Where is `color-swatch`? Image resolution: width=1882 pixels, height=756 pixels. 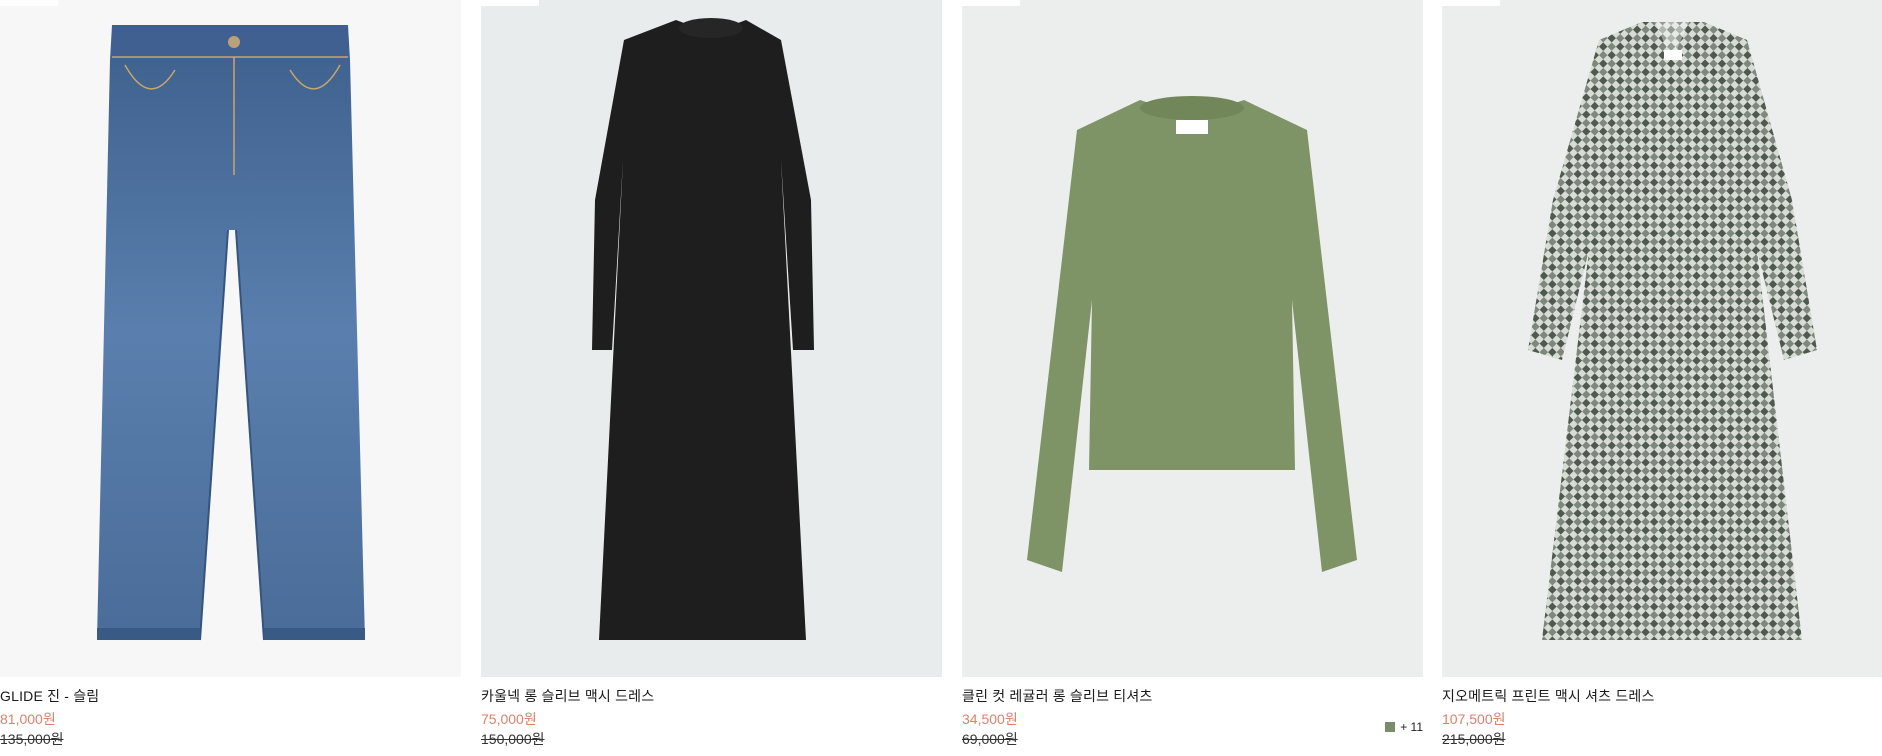
color-swatch is located at coordinates (1390, 727).